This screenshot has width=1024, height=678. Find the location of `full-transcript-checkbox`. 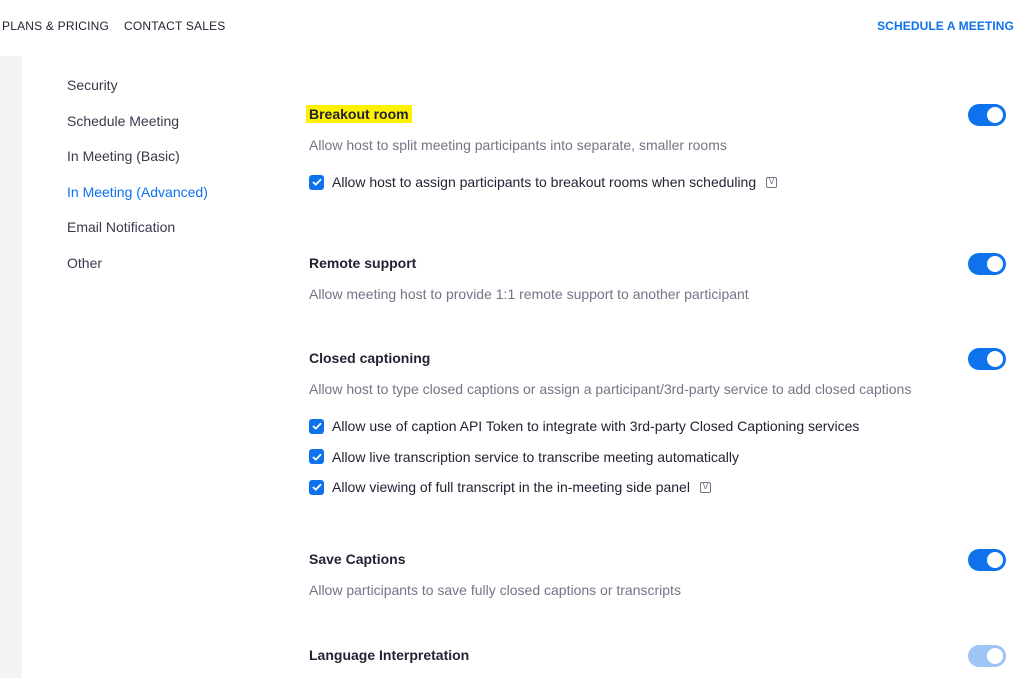

full-transcript-checkbox is located at coordinates (316, 487).